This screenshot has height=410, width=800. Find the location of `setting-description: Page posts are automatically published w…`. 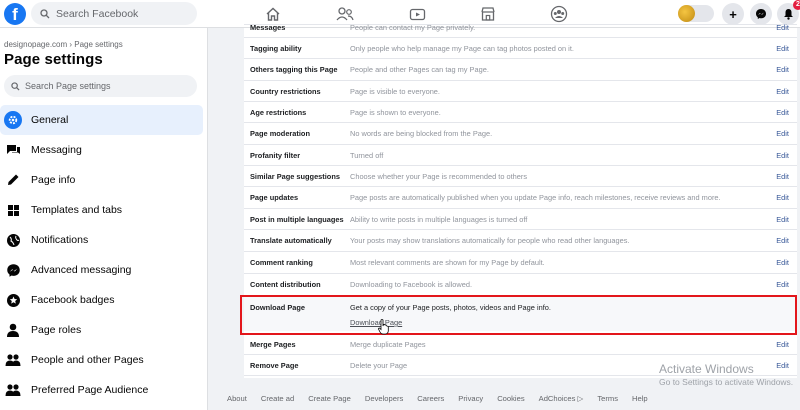

setting-description: Page posts are automatically published w… is located at coordinates (535, 197).